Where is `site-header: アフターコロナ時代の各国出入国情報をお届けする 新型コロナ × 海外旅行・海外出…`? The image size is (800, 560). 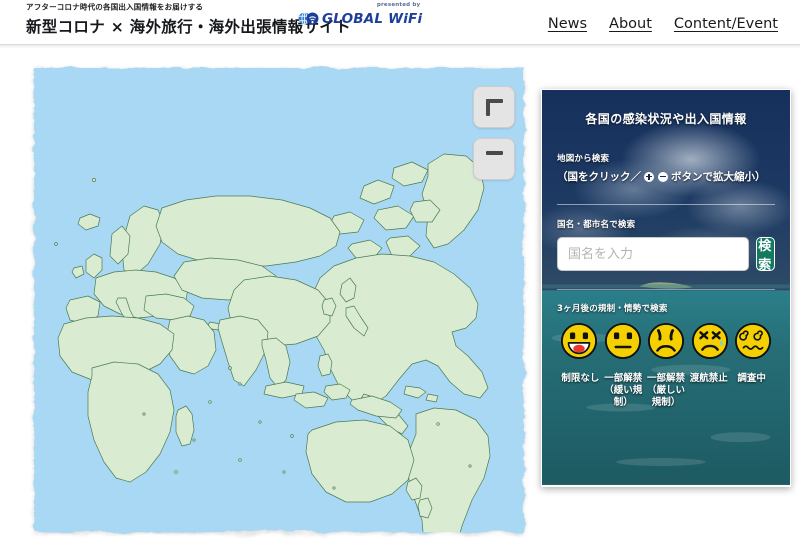 site-header: アフターコロナ時代の各国出入国情報をお届けする 新型コロナ × 海外旅行・海外出… is located at coordinates (400, 22).